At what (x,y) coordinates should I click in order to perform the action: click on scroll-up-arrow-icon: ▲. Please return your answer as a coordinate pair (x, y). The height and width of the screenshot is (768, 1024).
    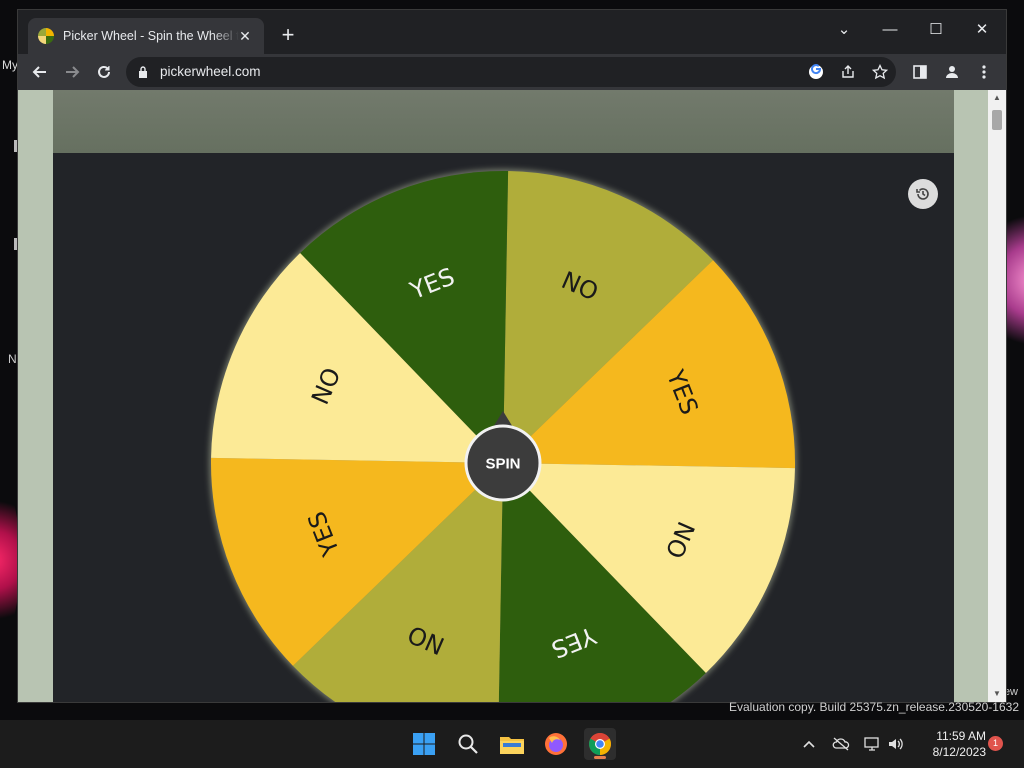
    Looking at the image, I should click on (997, 98).